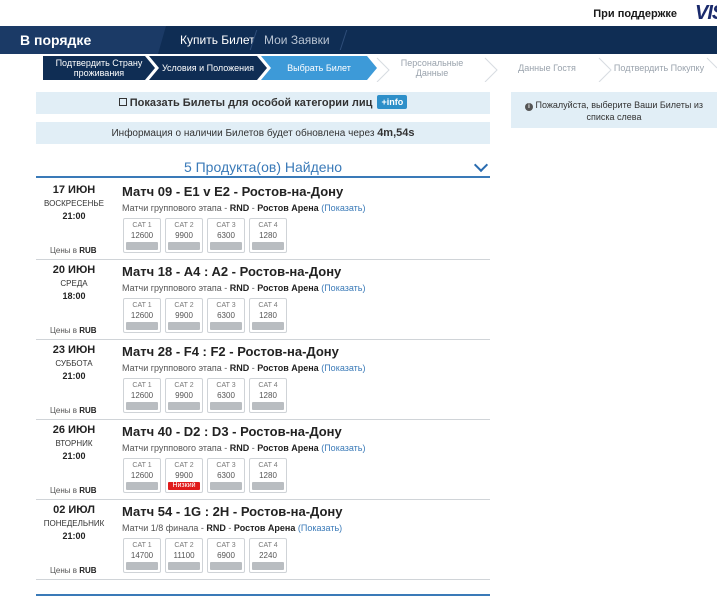  Describe the element at coordinates (74, 296) in the screenshot. I see `match-time: 18:00` at that location.